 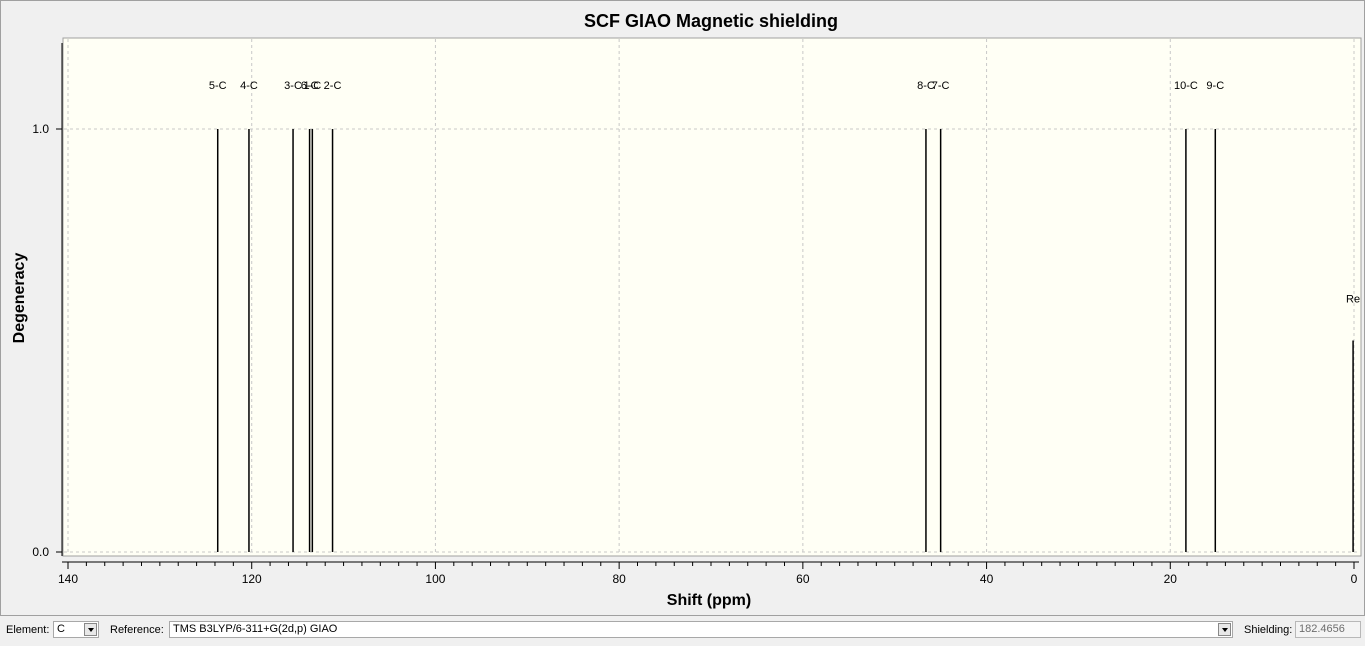 I want to click on x-axis-label: Shift (ppm), so click(x=709, y=600).